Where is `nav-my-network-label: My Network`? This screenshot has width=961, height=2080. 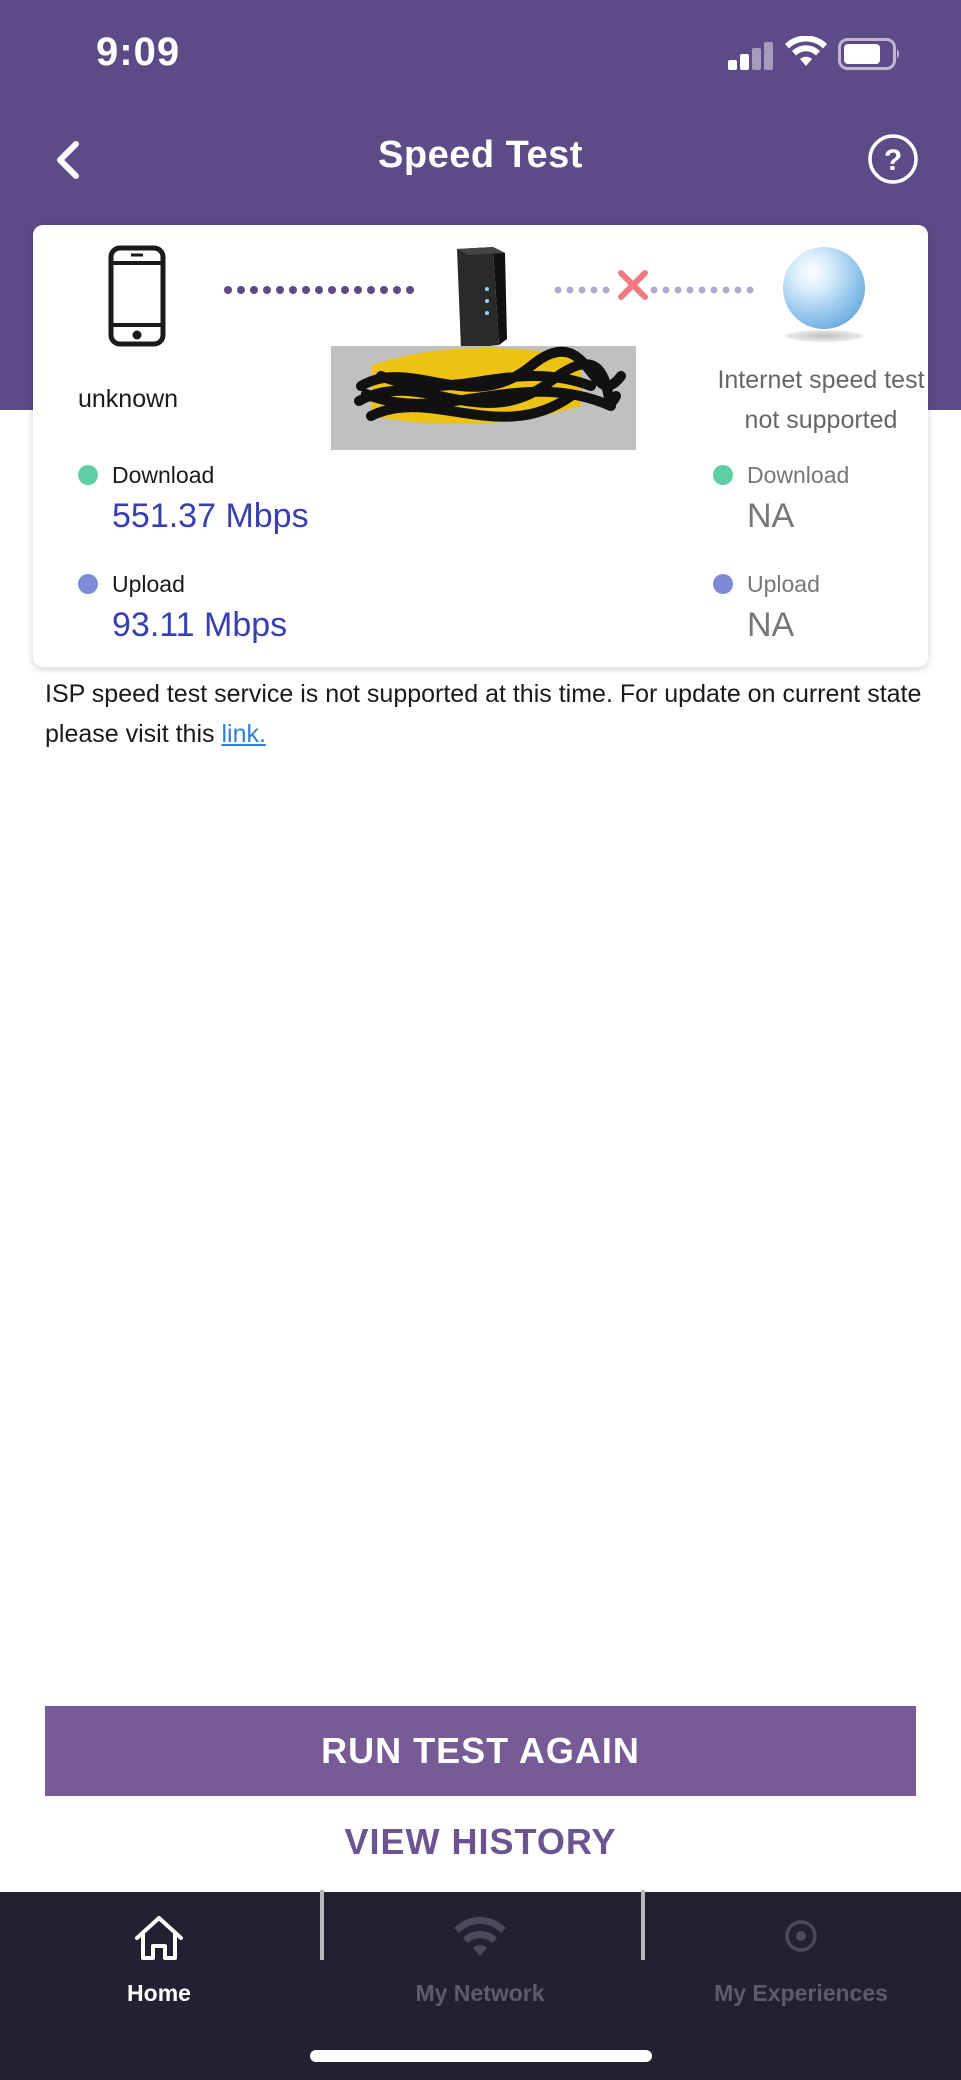
nav-my-network-label: My Network is located at coordinates (480, 1993).